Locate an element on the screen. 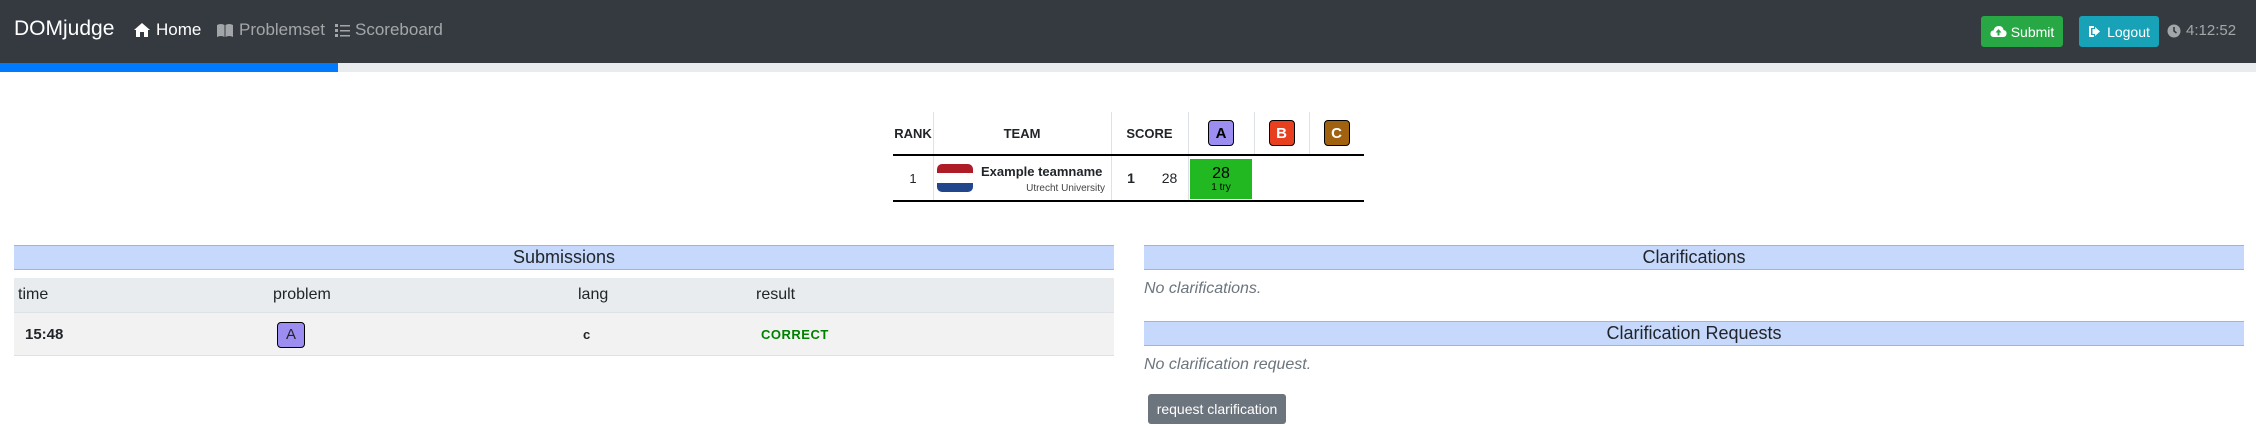 The image size is (2256, 426). submit-button: Submit is located at coordinates (2022, 31).